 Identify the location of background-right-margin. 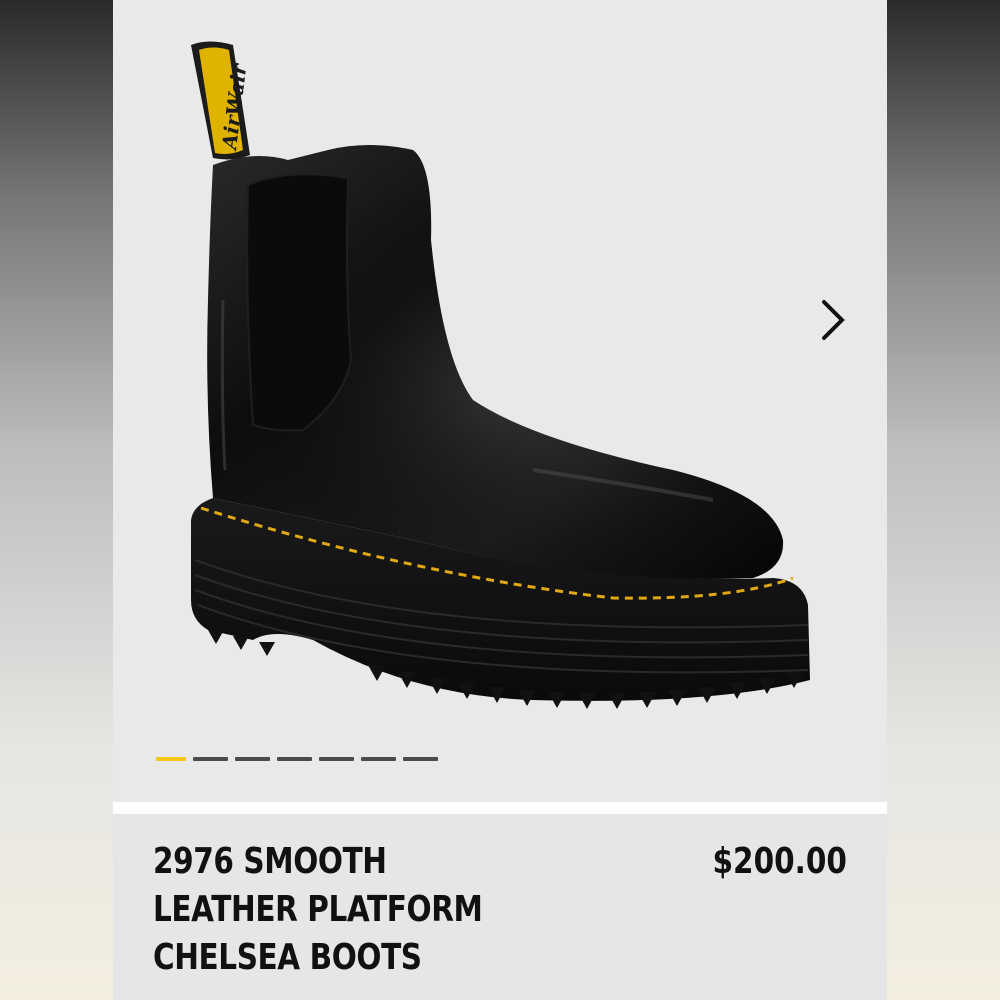
(943, 500).